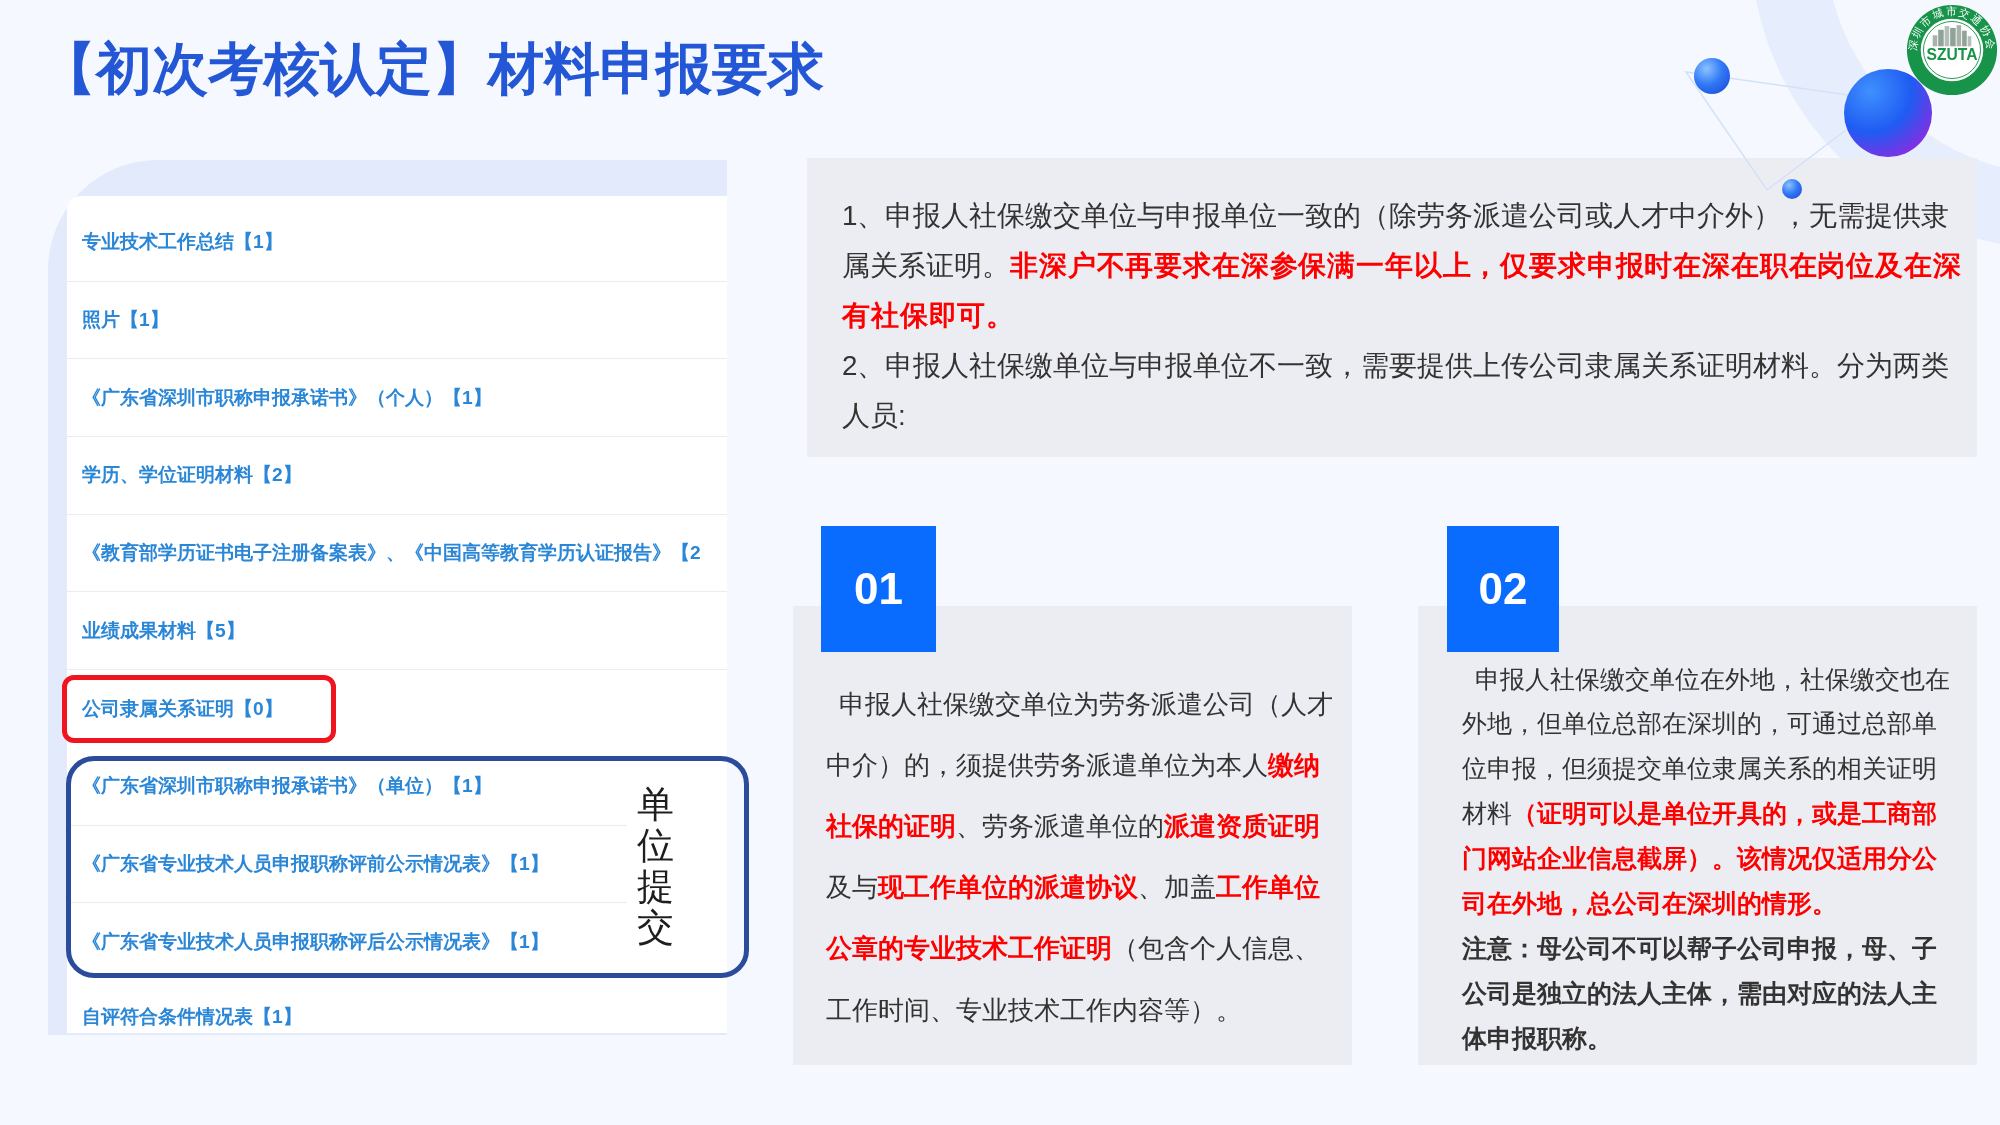 The image size is (2000, 1125). Describe the element at coordinates (1700, 993) in the screenshot. I see `note-text: 注意：母公司不可以帮子公司申报，母、子公司是独立的法人主体，需由对应的法人主体申报职称。` at that location.